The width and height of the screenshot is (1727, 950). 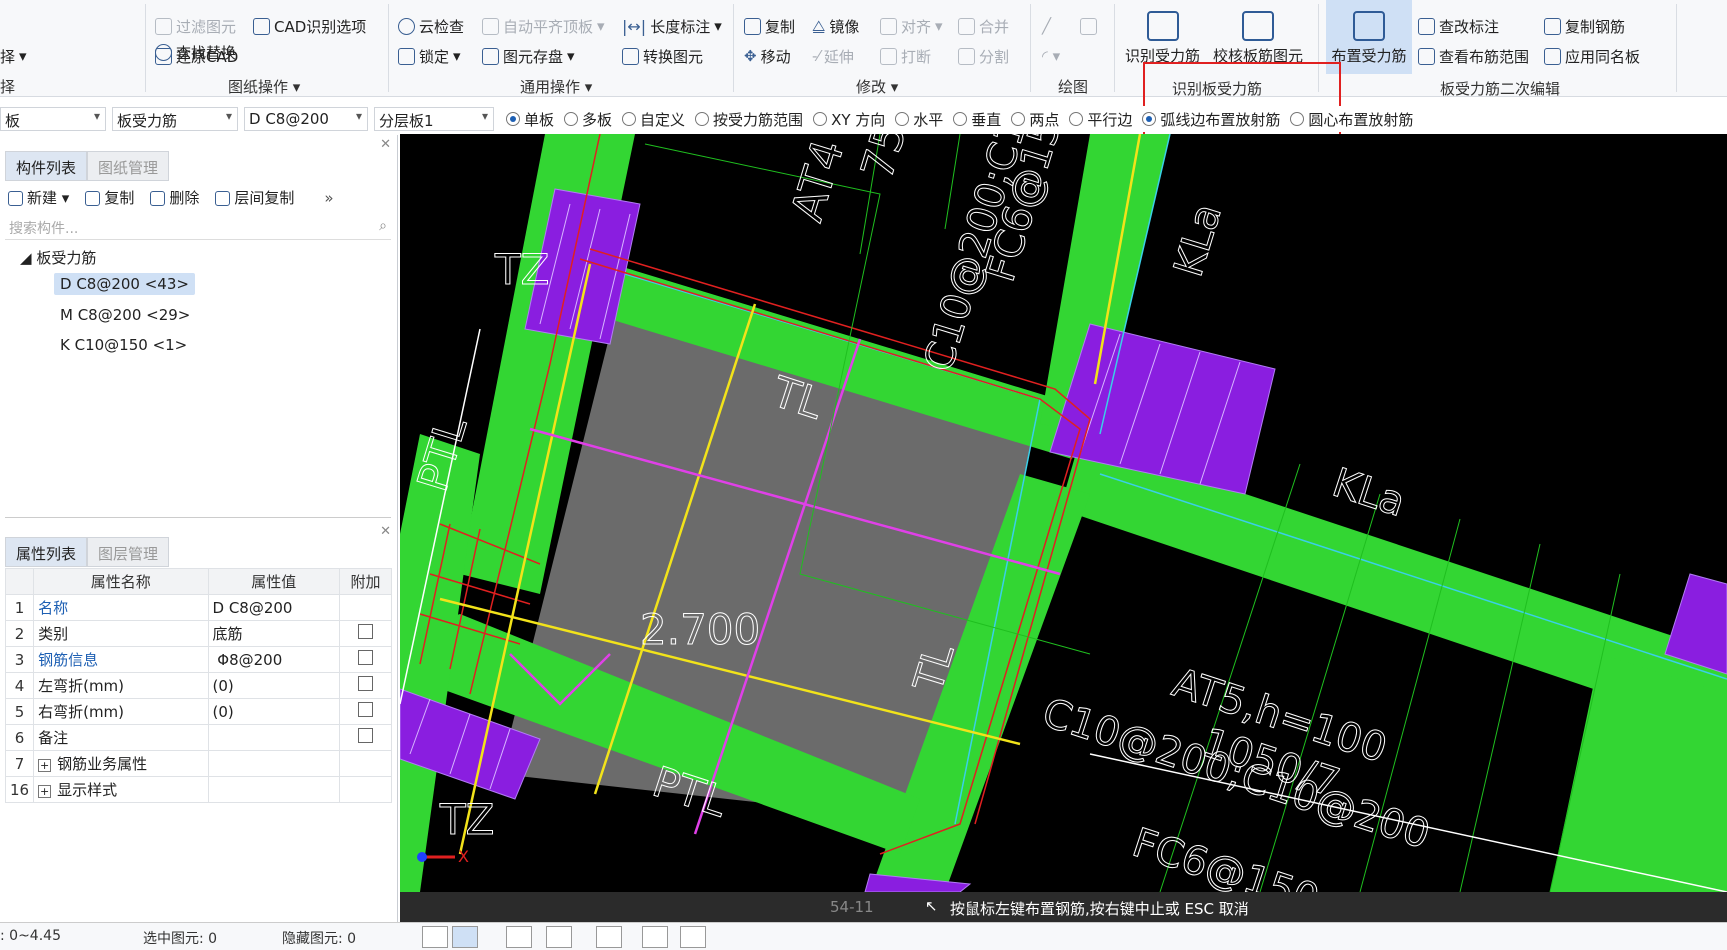 I want to click on copy-component-button: 复制, so click(x=109, y=197).